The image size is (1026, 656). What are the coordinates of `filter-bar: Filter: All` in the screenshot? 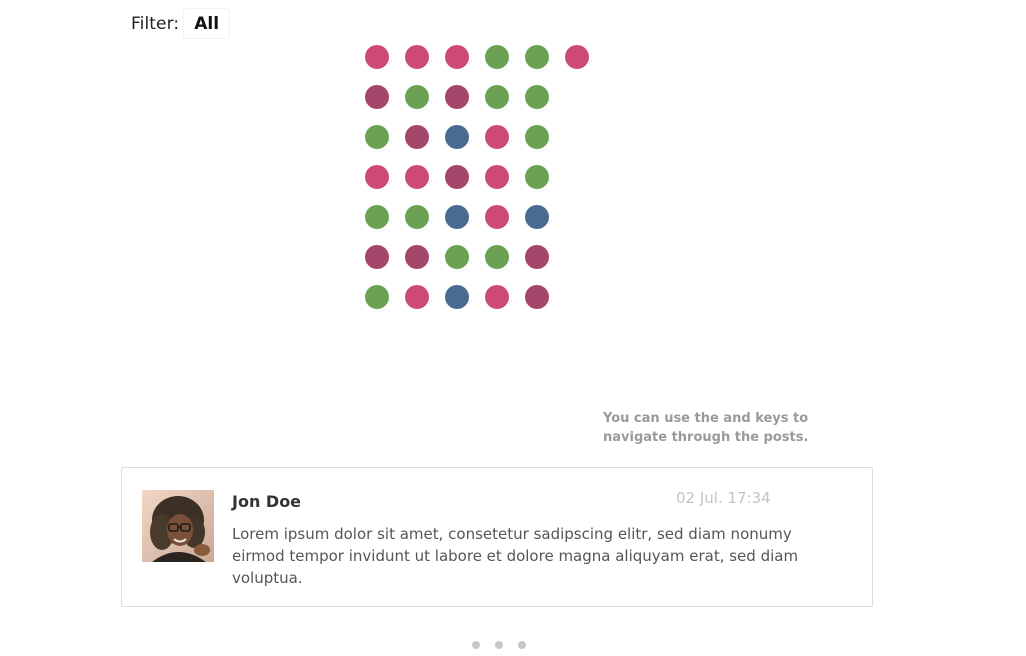 It's located at (181, 23).